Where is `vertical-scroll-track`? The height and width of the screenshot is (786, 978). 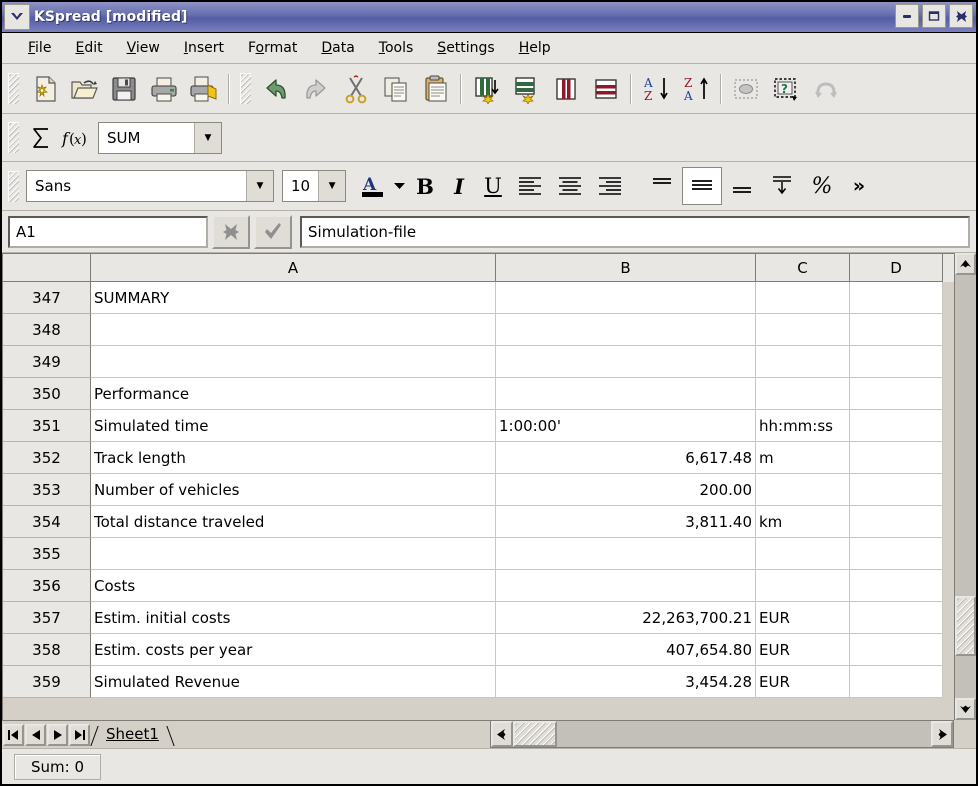
vertical-scroll-track is located at coordinates (965, 486).